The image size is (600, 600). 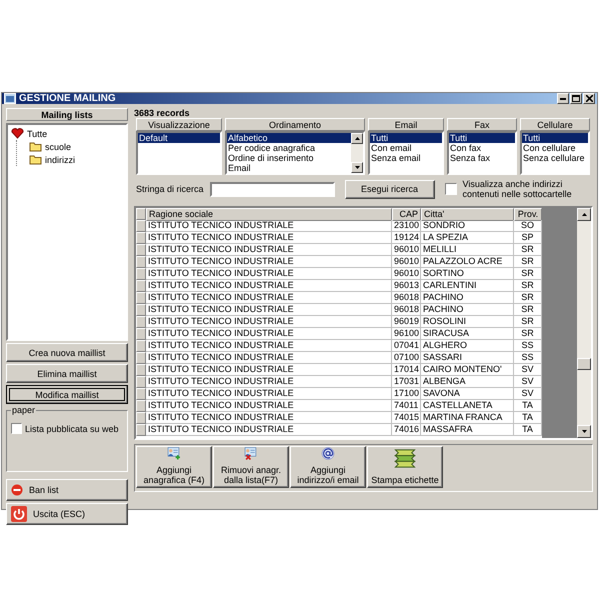 I want to click on maillist-button: Crea nuova maillist, so click(x=67, y=352).